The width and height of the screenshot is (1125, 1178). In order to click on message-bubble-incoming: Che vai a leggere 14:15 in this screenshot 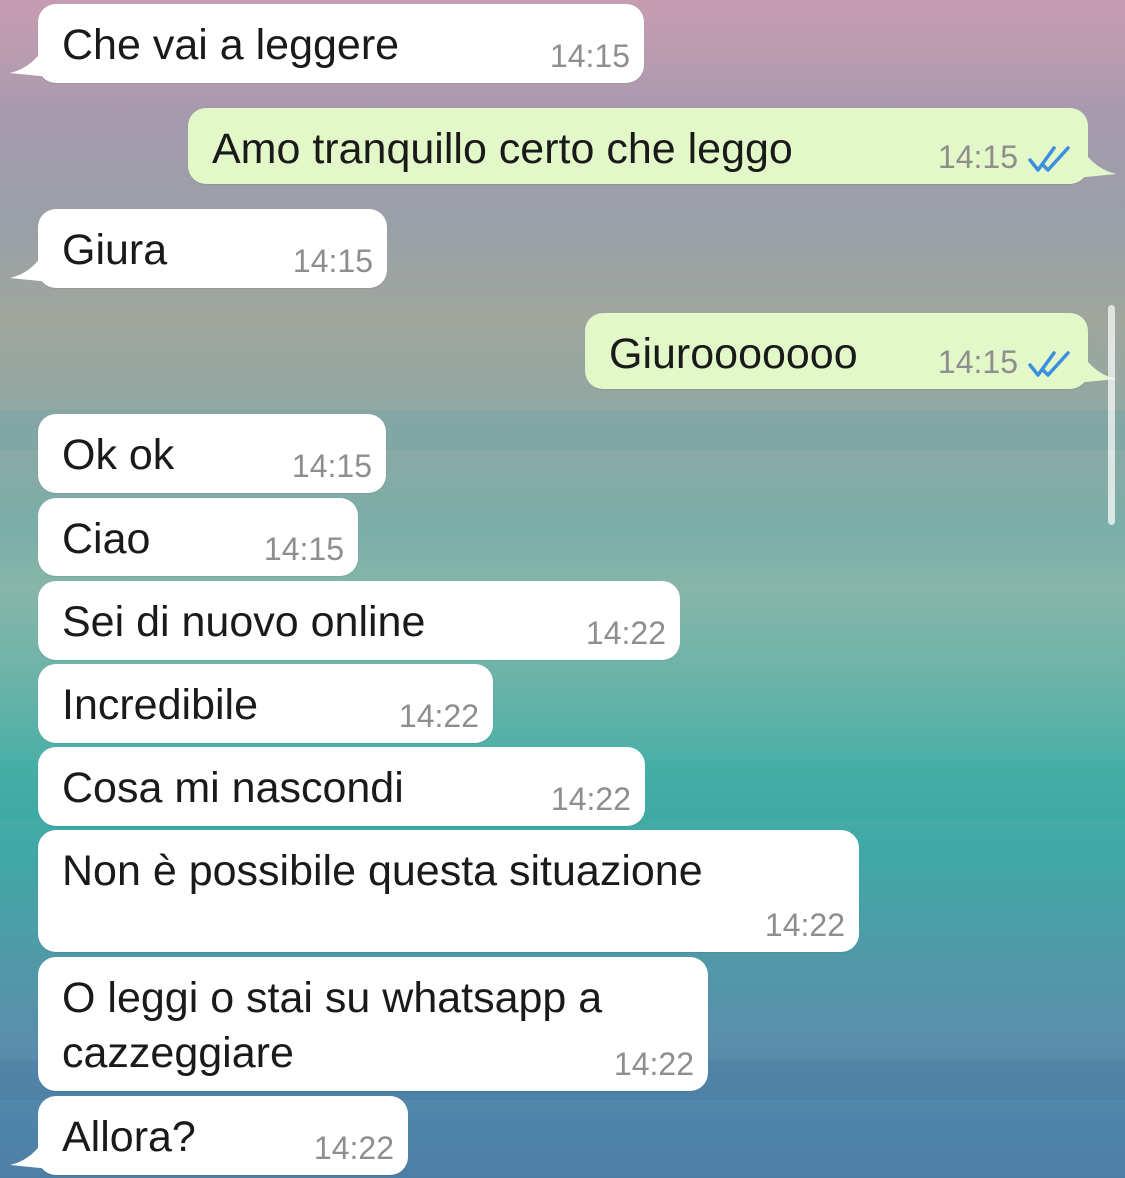, I will do `click(327, 43)`.